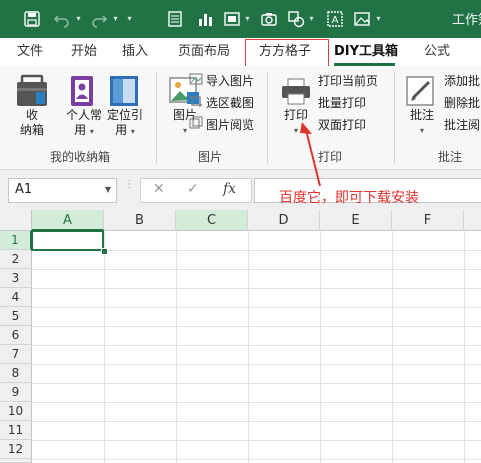 The height and width of the screenshot is (463, 481). What do you see at coordinates (311, 19) in the screenshot?
I see `shapes-dropdown-icon: ▾` at bounding box center [311, 19].